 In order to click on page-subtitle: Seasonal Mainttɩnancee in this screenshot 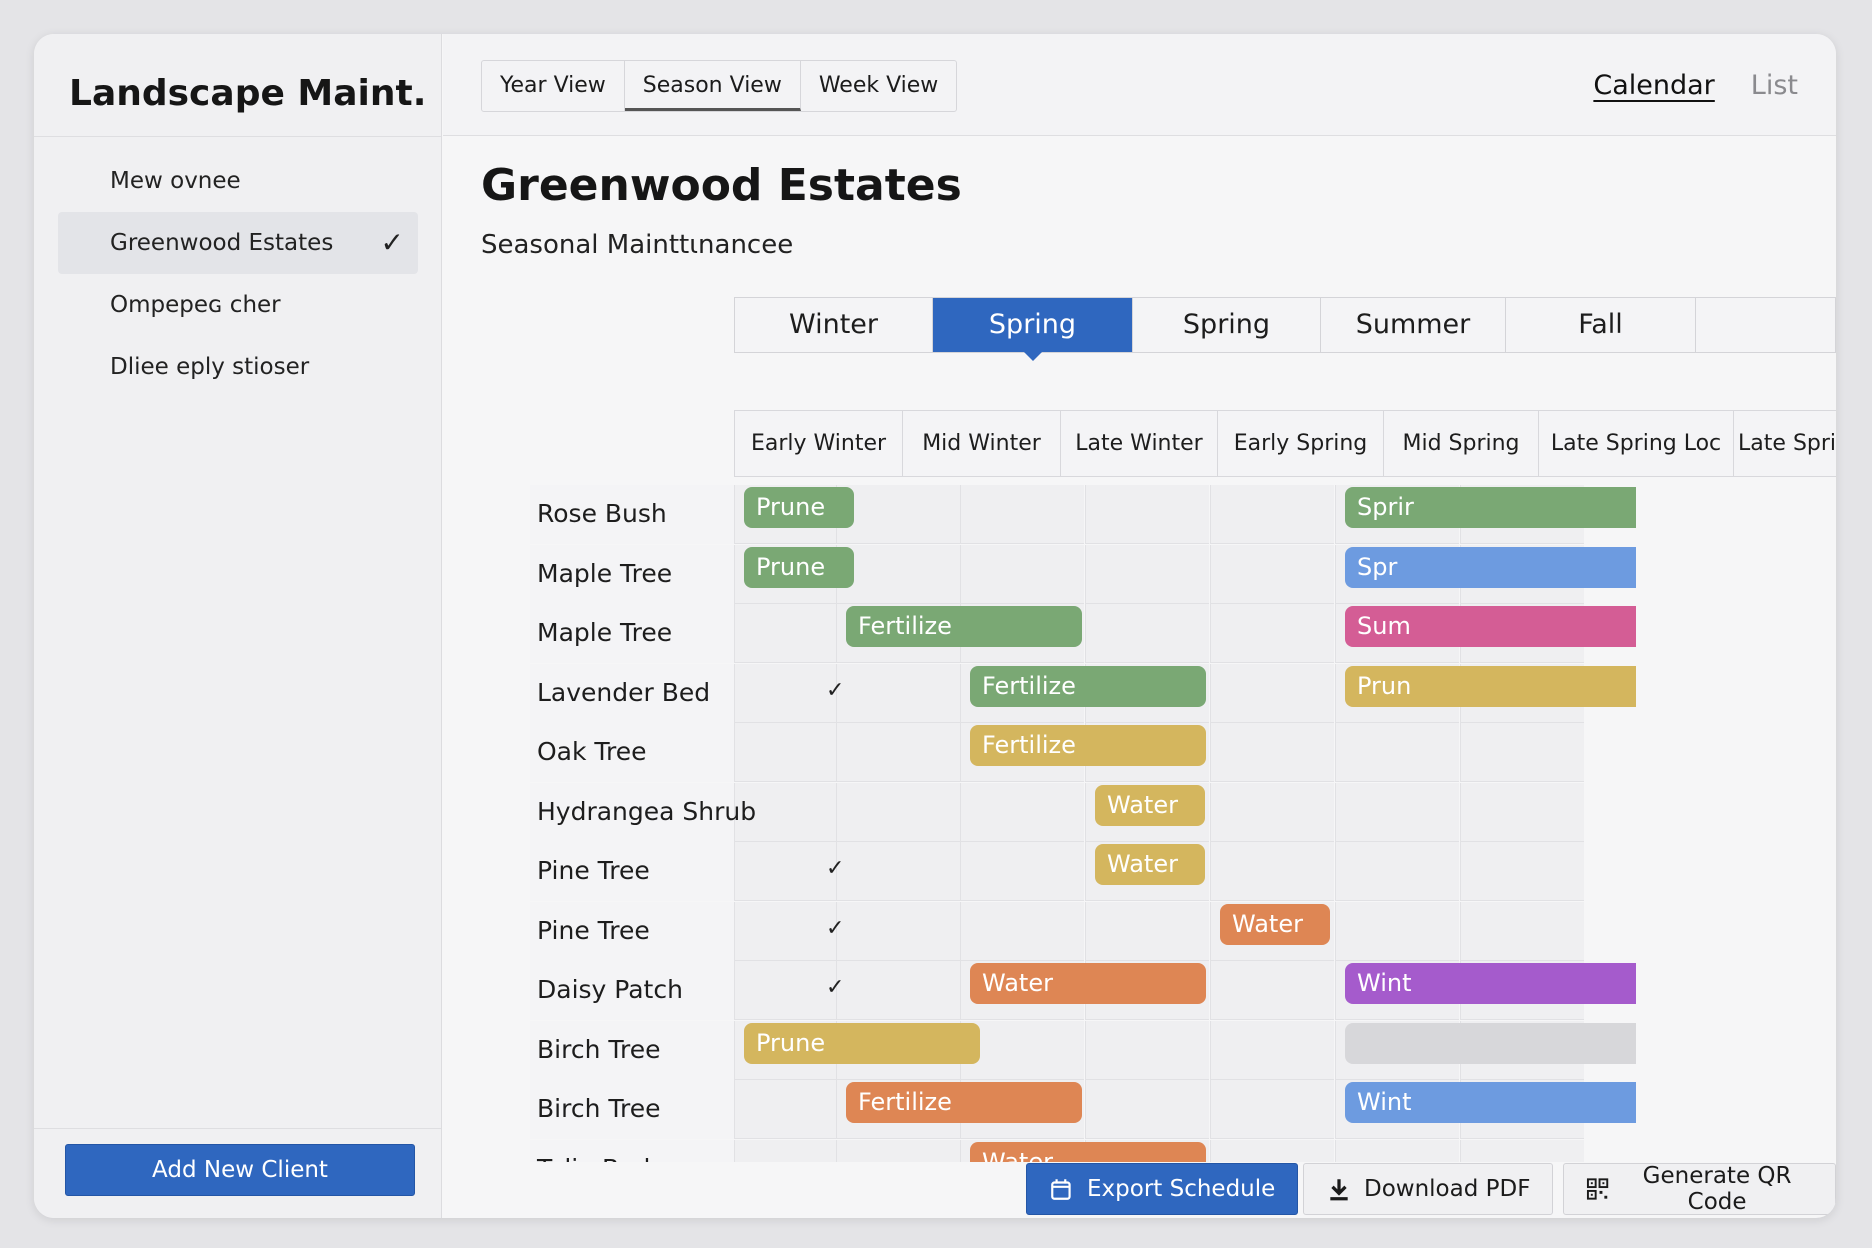, I will do `click(637, 245)`.